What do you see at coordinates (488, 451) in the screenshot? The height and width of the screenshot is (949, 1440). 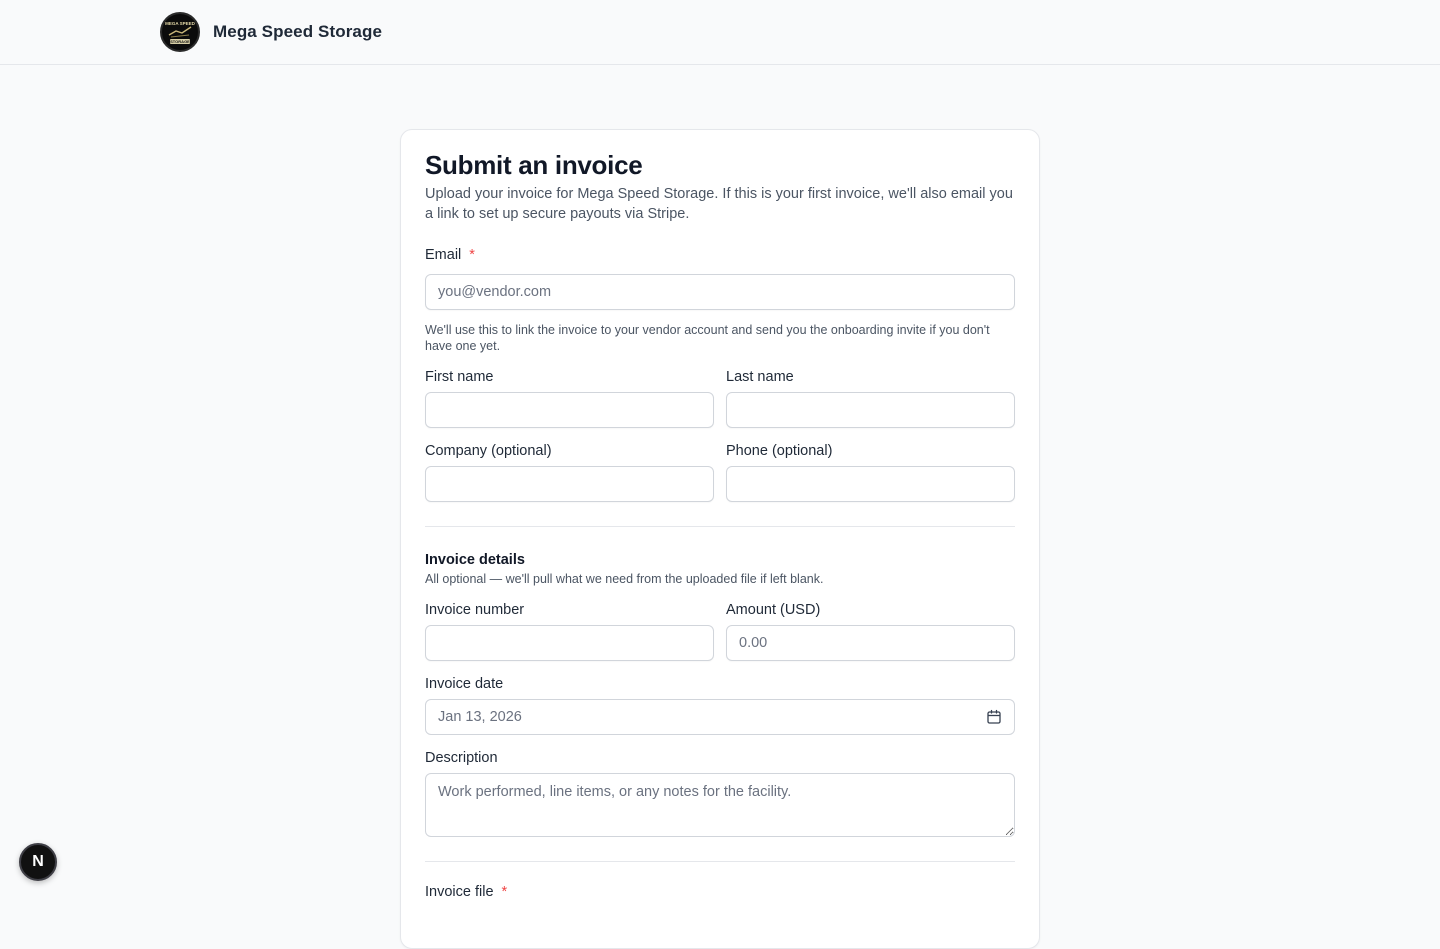 I see `company-label: Company (optional)` at bounding box center [488, 451].